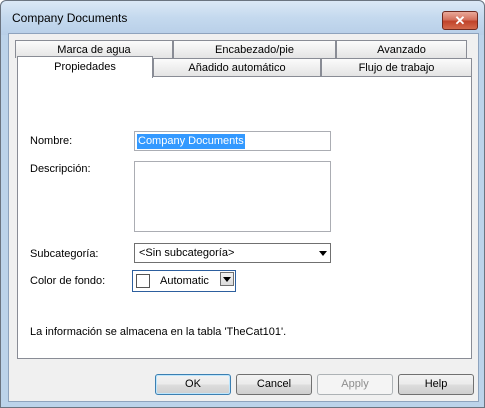 The width and height of the screenshot is (485, 408). Describe the element at coordinates (70, 18) in the screenshot. I see `window-title: Company Documents` at that location.